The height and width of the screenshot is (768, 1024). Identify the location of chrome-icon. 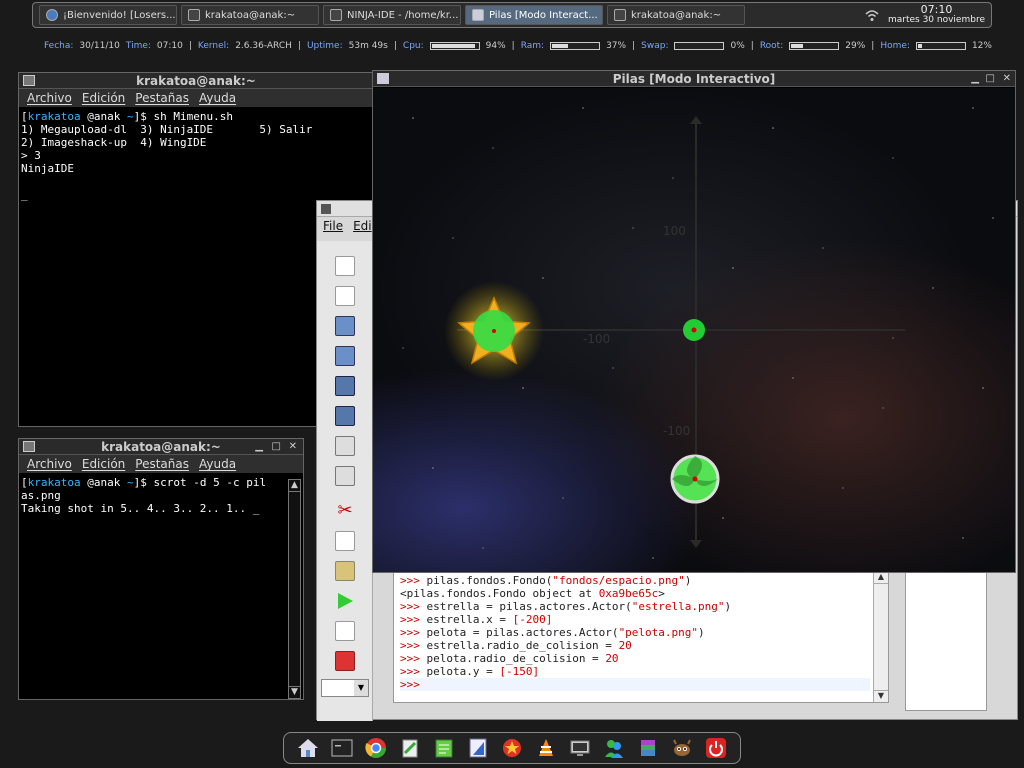
(376, 748).